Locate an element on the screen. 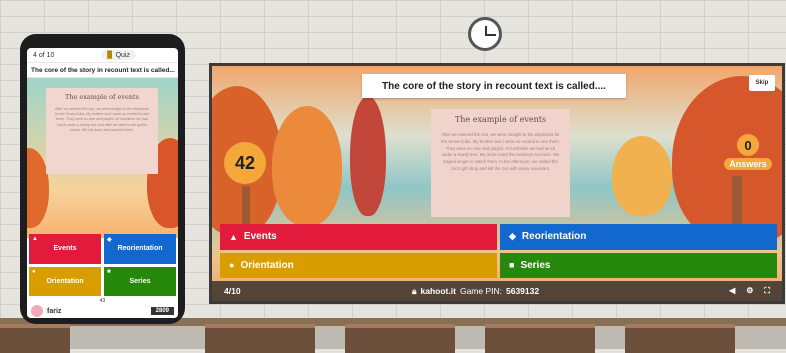  question-progress: 4 of 10 is located at coordinates (44, 55).